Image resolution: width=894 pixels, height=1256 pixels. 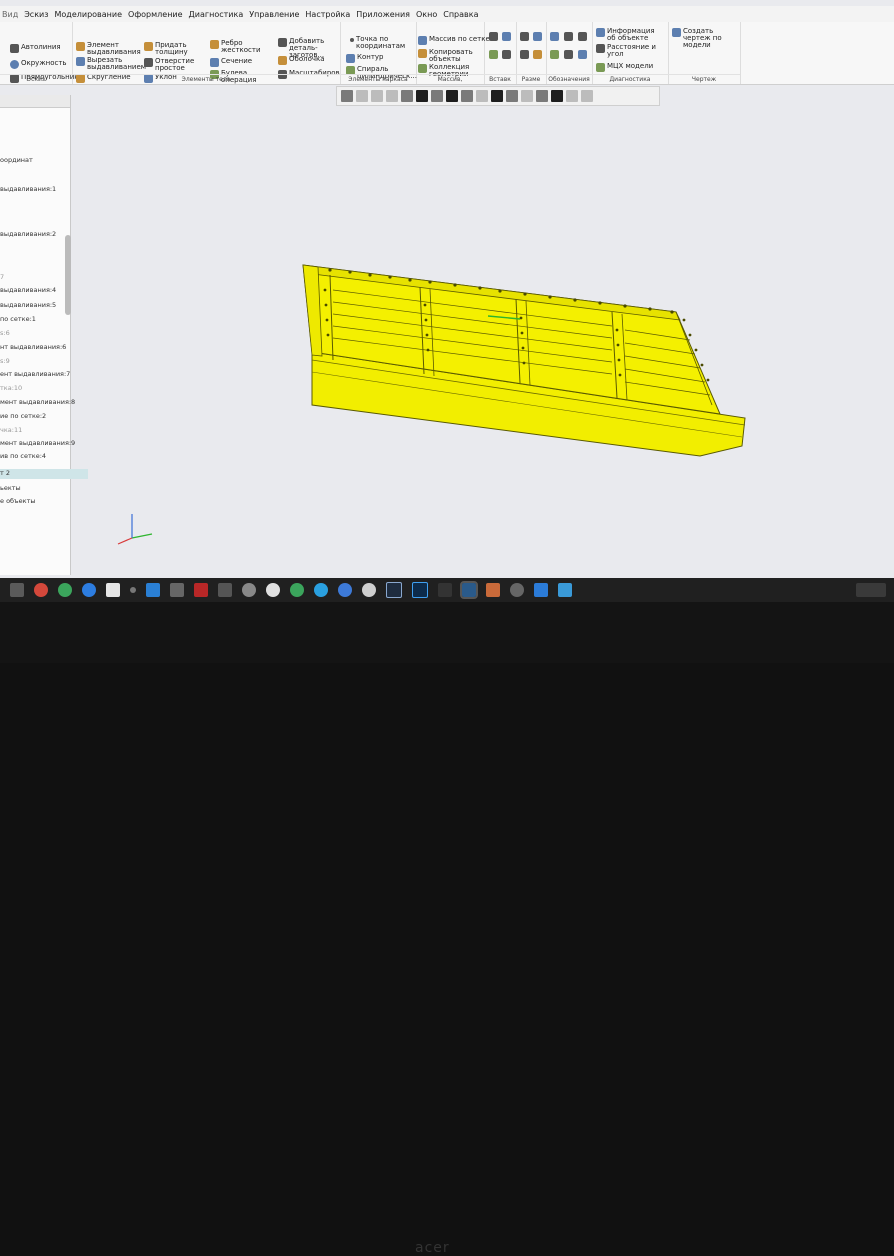 I want to click on kompas-icon, so click(x=469, y=590).